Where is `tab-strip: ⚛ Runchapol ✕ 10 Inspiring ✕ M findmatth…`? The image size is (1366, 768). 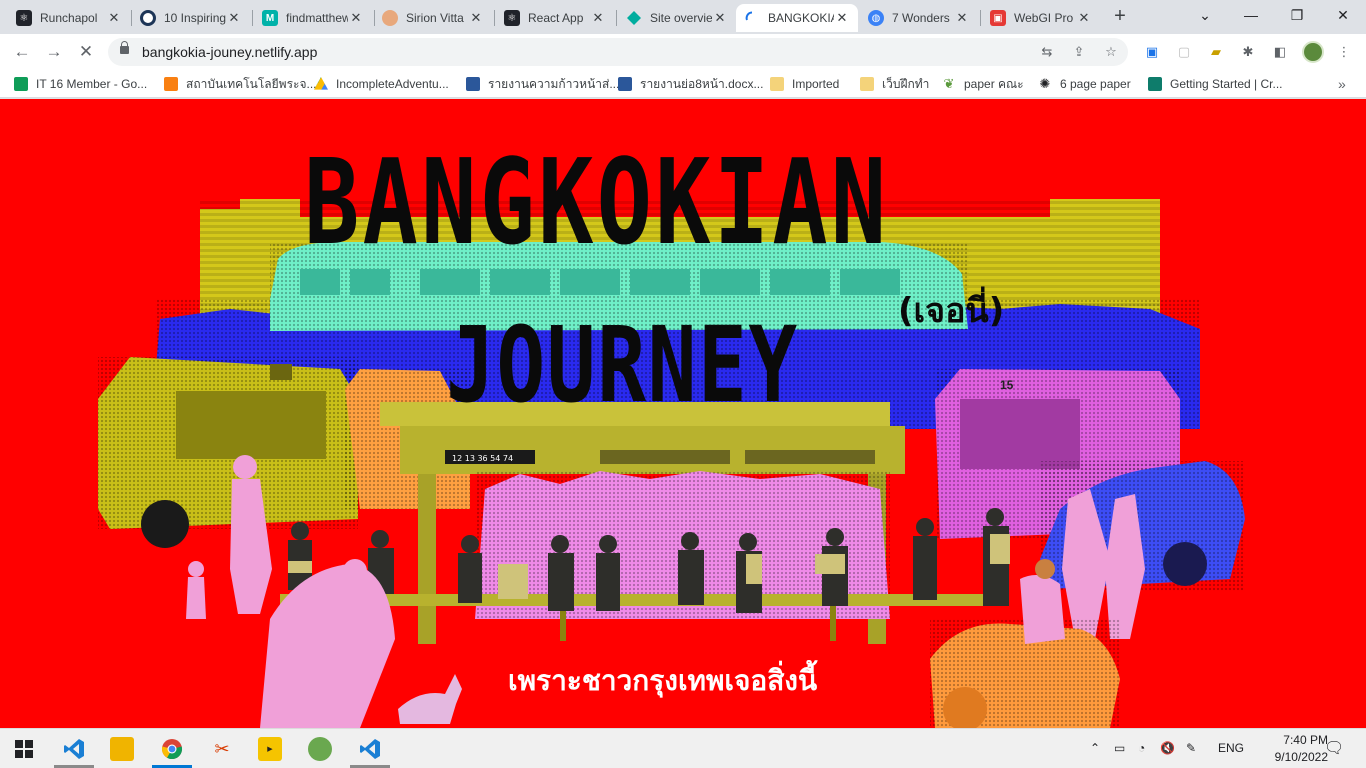
tab-strip: ⚛ Runchapol ✕ 10 Inspiring ✕ M findmatth… is located at coordinates (683, 17).